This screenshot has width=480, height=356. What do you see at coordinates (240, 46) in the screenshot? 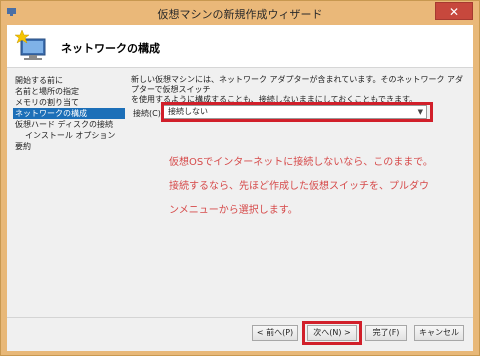
I see `wizard-header: ネットワークの構成` at bounding box center [240, 46].